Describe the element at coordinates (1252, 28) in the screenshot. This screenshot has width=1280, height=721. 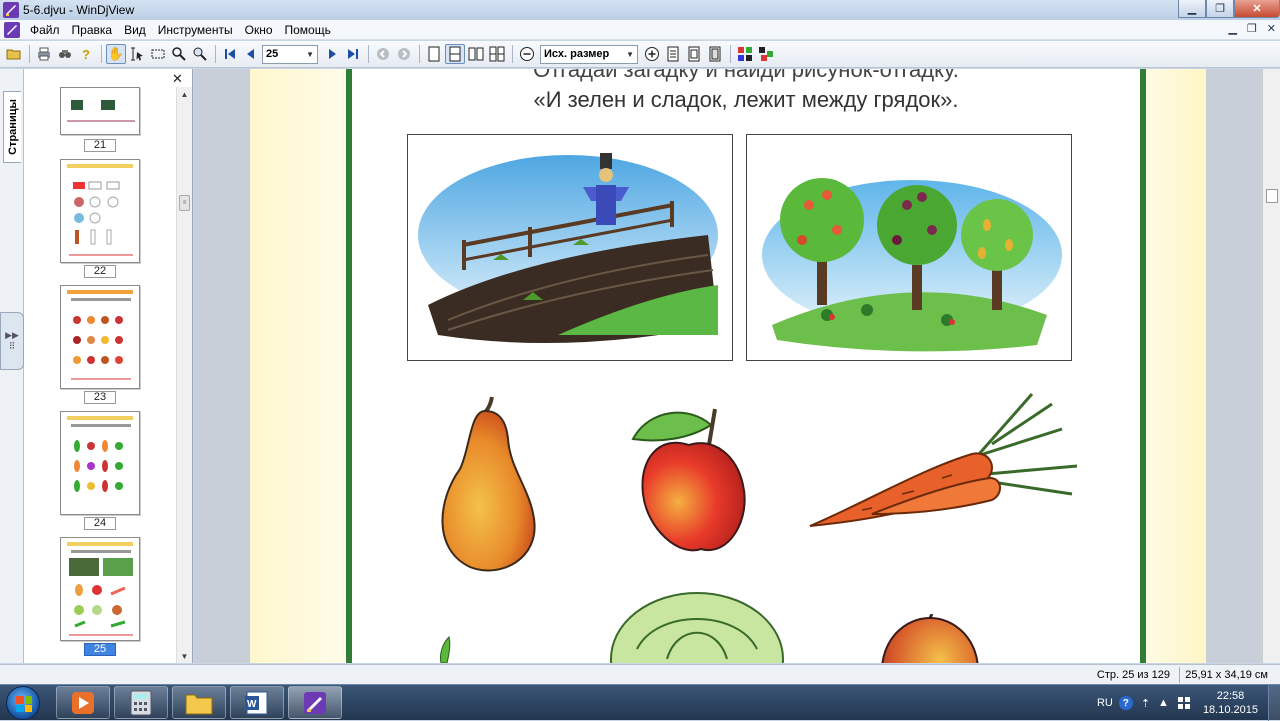
I see `doc-restore-icon: ❐` at that location.